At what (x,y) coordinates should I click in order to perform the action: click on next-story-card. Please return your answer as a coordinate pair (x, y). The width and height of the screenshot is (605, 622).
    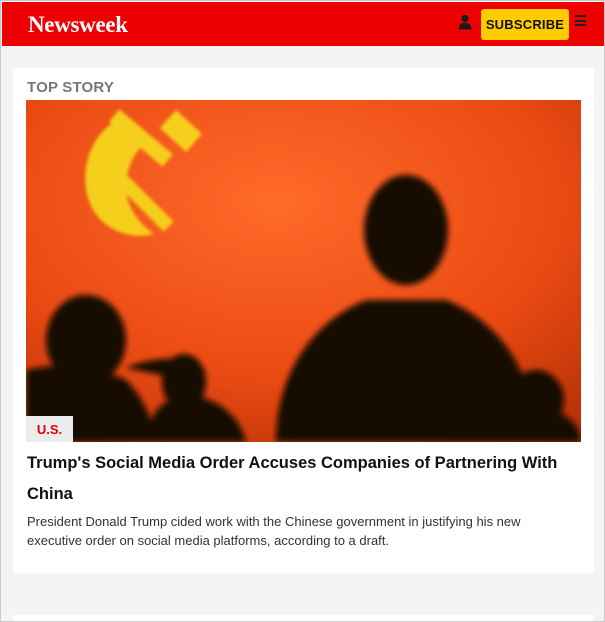
    Looking at the image, I should click on (303, 618).